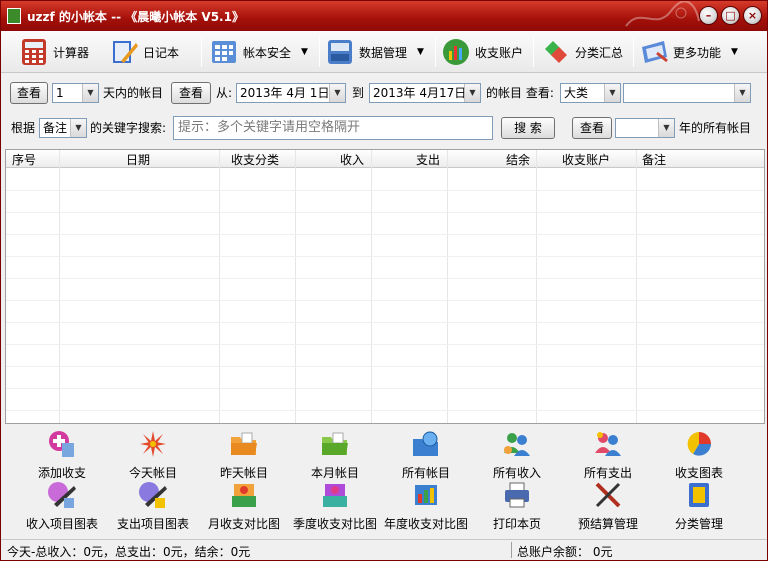 The height and width of the screenshot is (561, 768). What do you see at coordinates (715, 128) in the screenshot?
I see `year-label: 年的所有帐目` at bounding box center [715, 128].